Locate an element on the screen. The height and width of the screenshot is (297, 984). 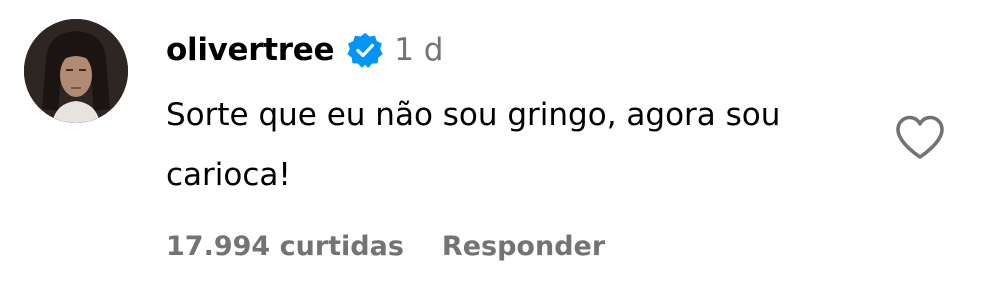
avatar-image is located at coordinates (76, 71).